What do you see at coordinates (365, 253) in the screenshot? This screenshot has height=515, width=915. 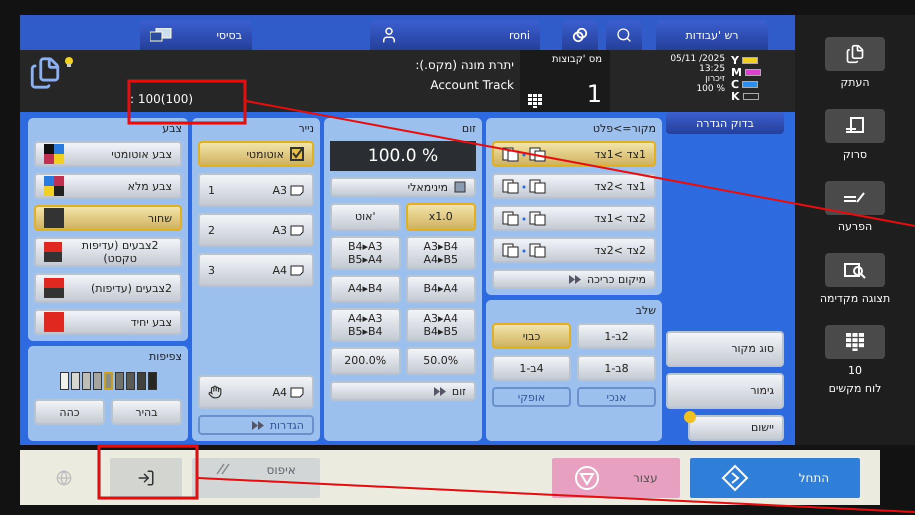 I see `zoom-preset-button: B4▸A3 B5▸A4` at bounding box center [365, 253].